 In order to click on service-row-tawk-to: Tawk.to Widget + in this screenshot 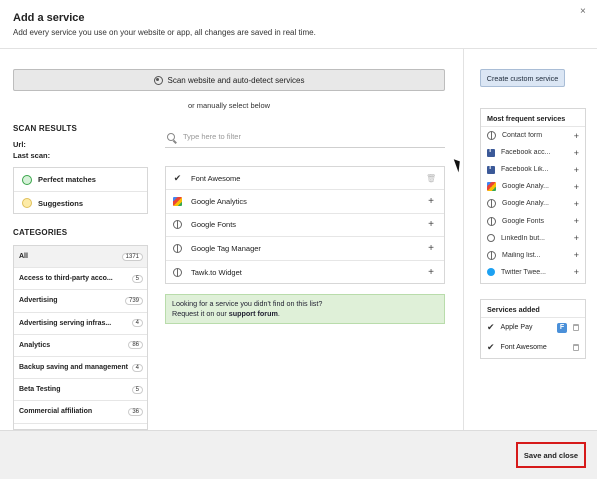, I will do `click(305, 272)`.